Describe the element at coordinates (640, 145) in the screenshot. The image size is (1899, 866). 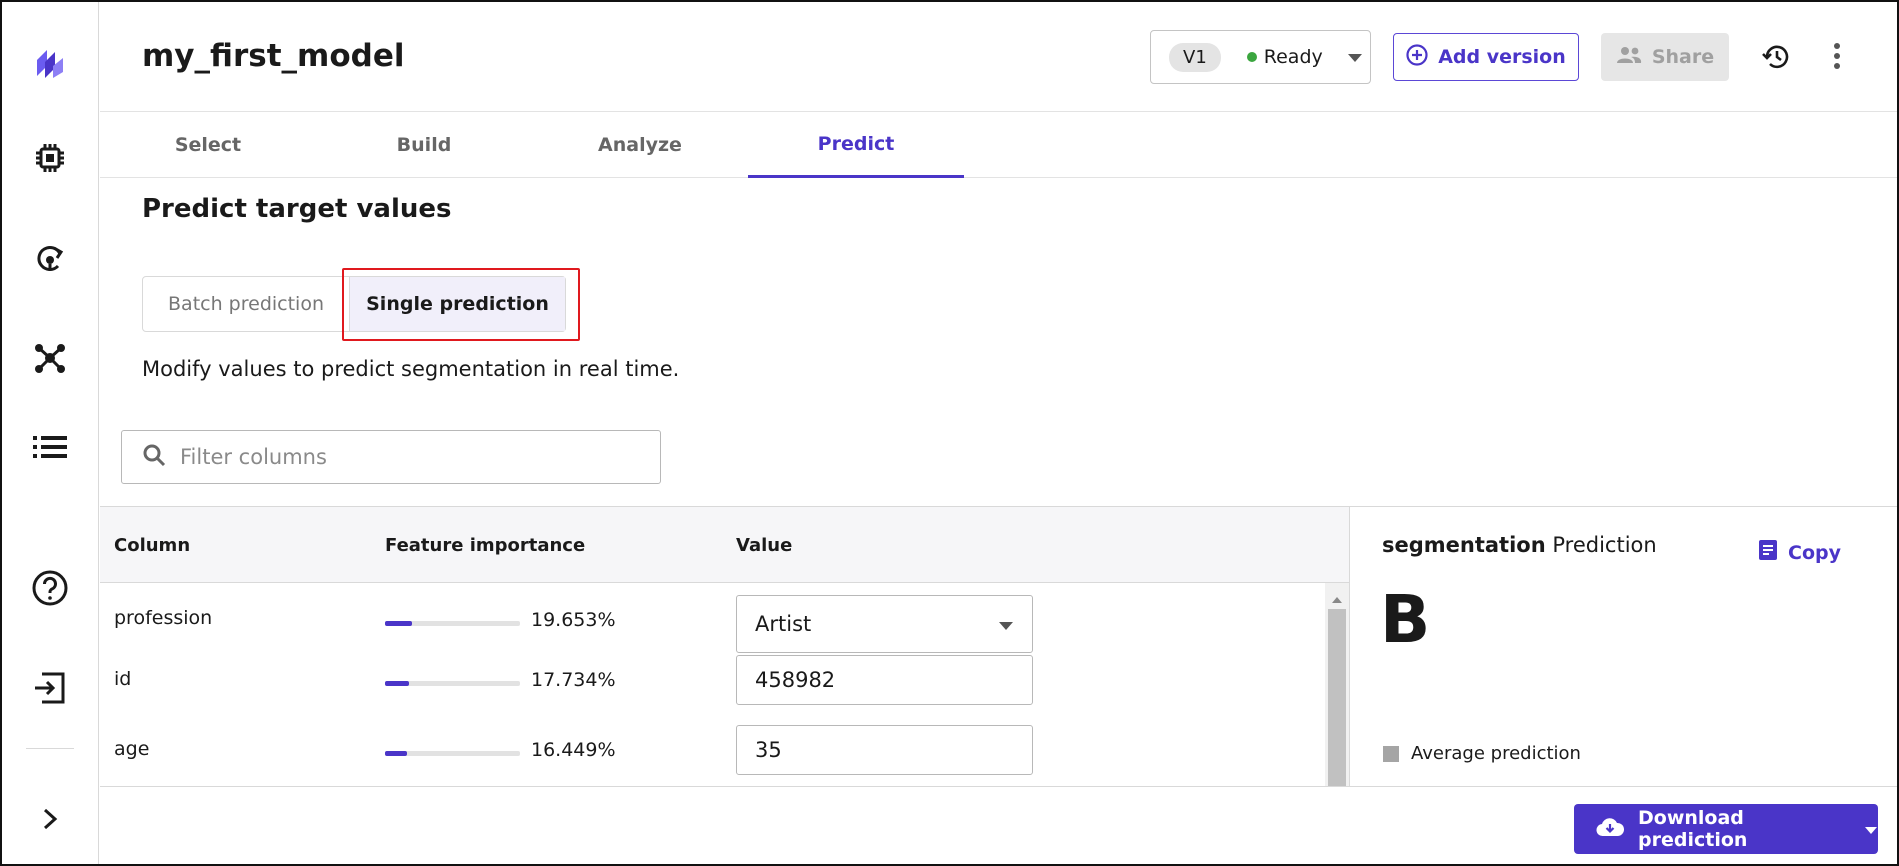
I see `tab-analyze: Analyze` at that location.